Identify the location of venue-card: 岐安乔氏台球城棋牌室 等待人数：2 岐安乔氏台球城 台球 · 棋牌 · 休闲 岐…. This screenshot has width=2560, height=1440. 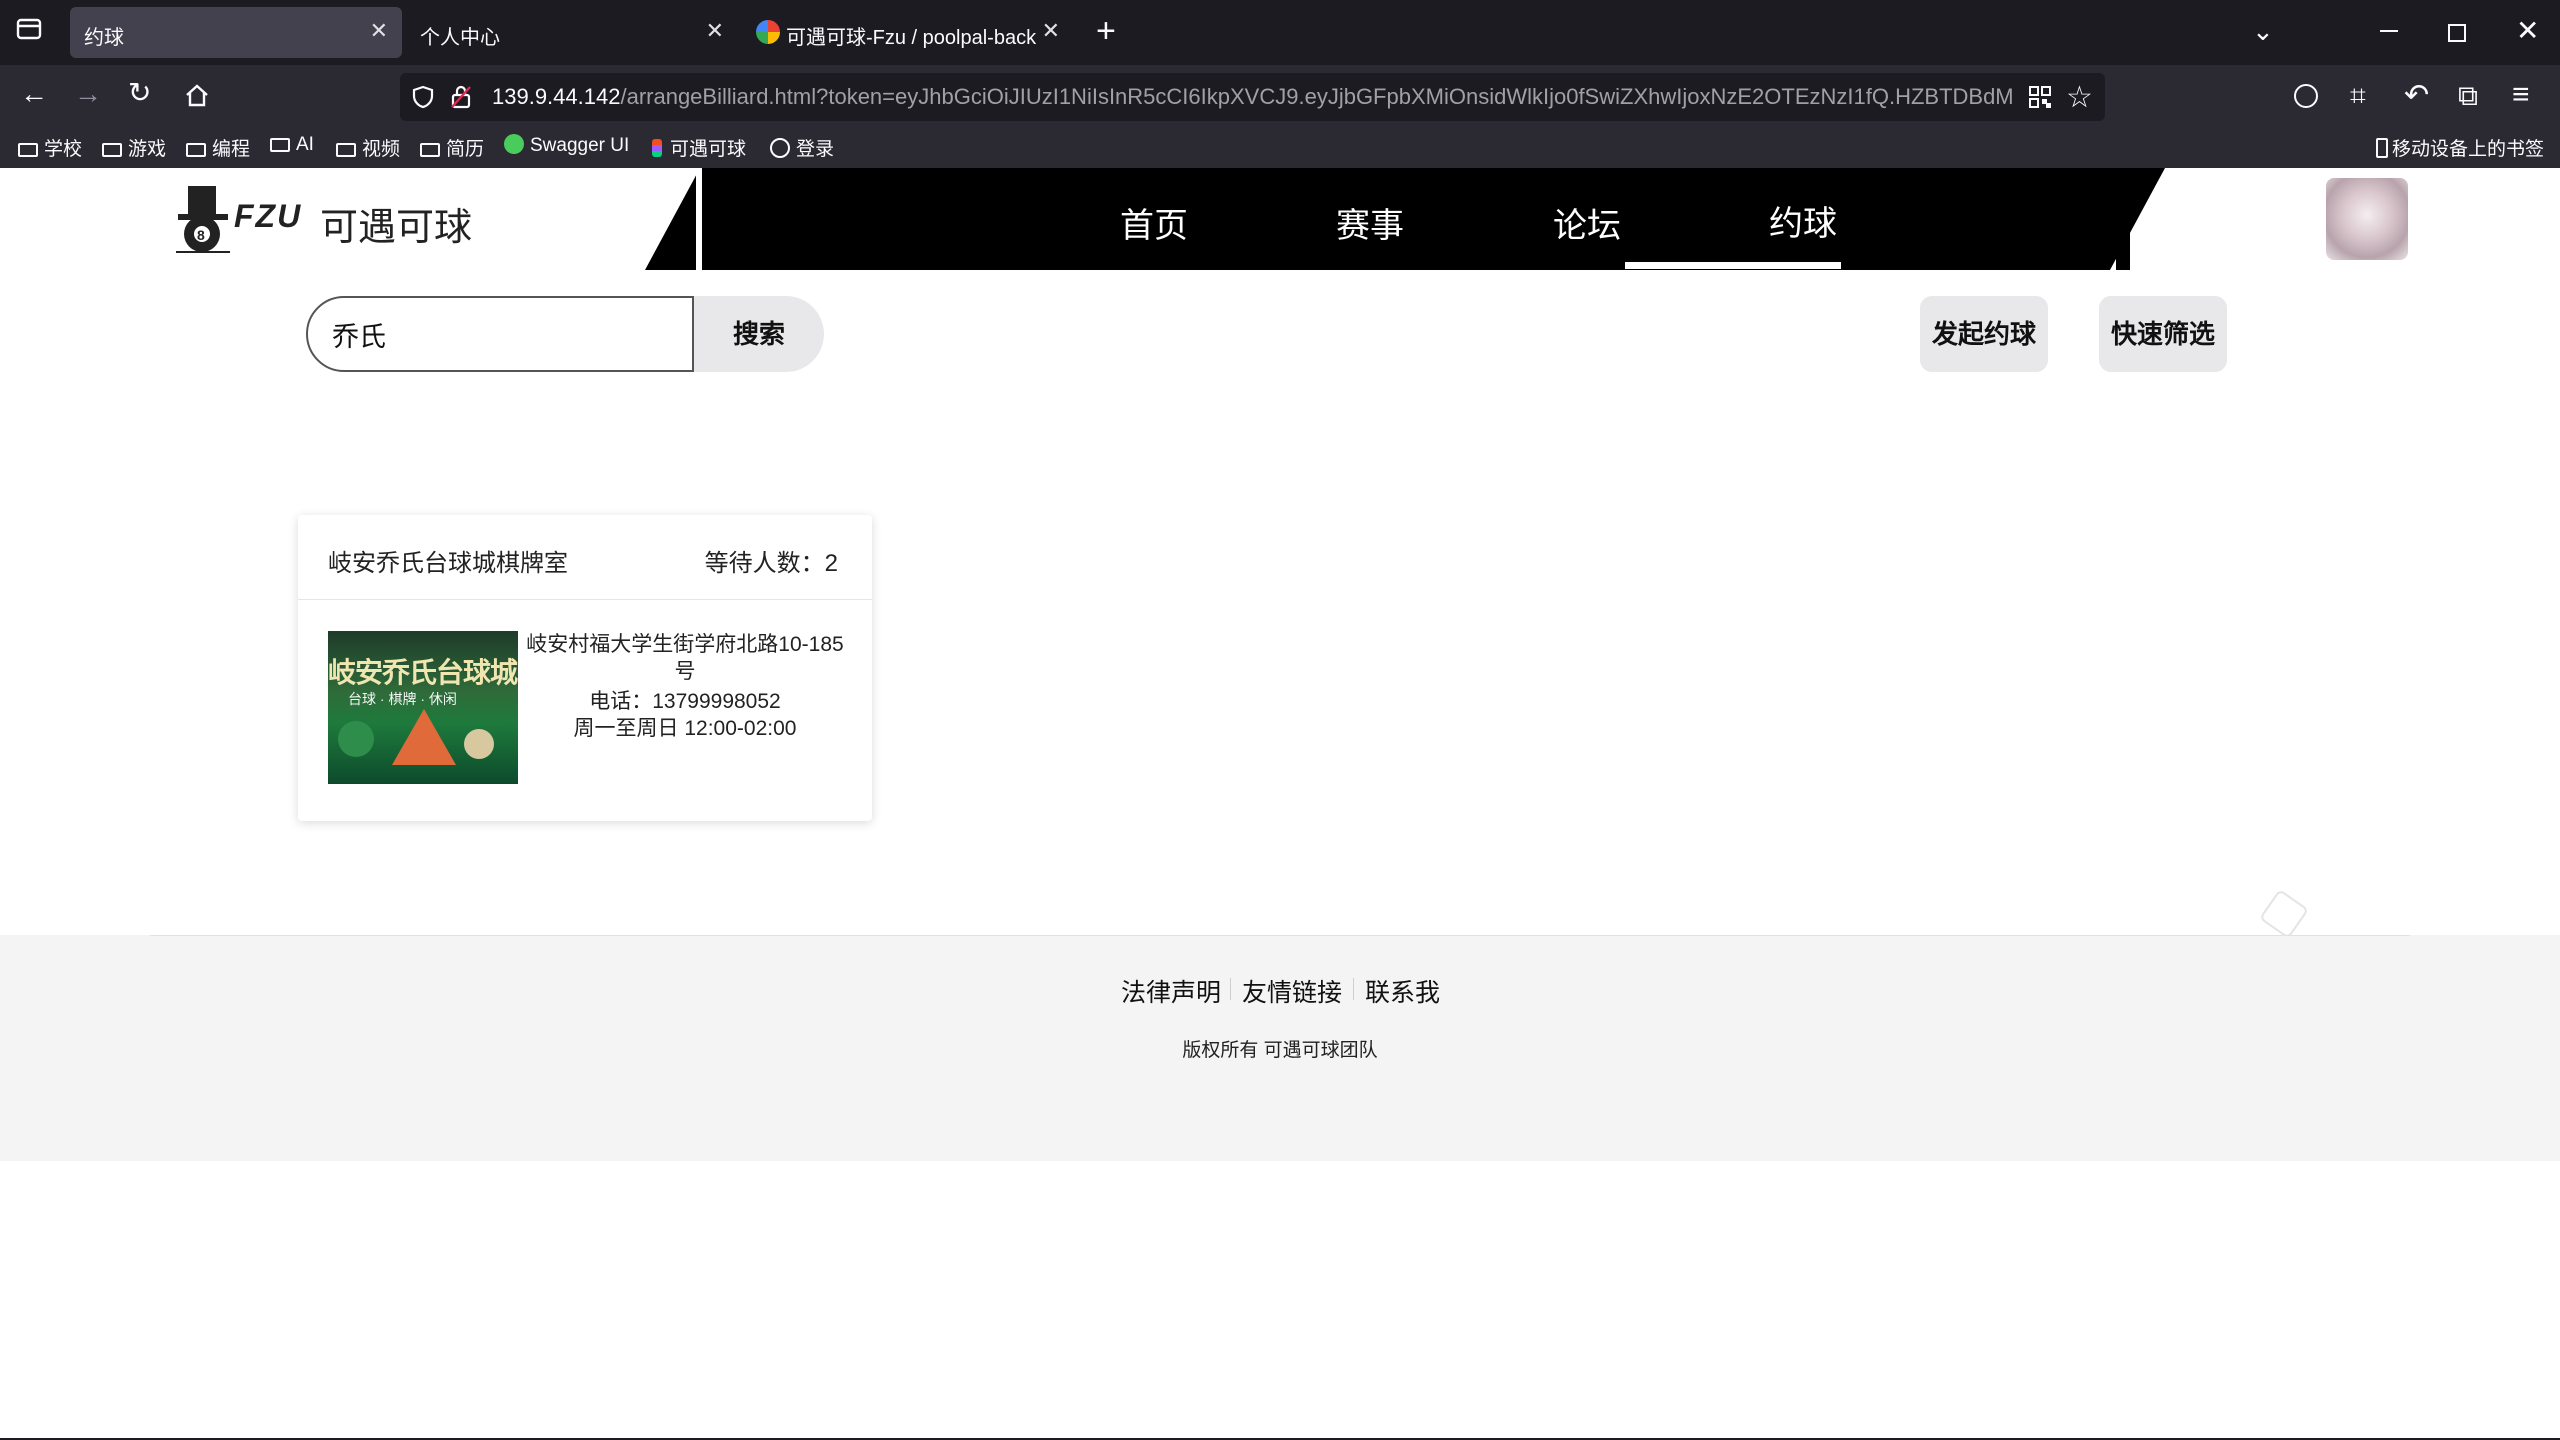
(585, 668).